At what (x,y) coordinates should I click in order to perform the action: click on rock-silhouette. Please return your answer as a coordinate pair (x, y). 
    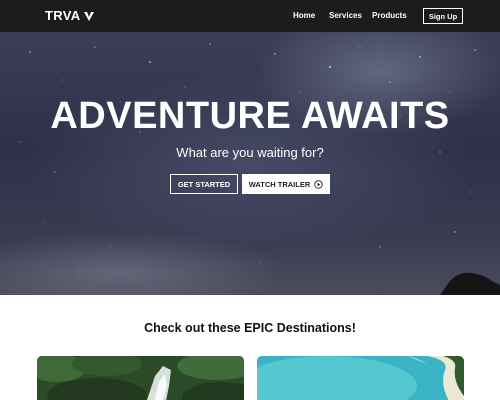
    Looking at the image, I should click on (470, 283).